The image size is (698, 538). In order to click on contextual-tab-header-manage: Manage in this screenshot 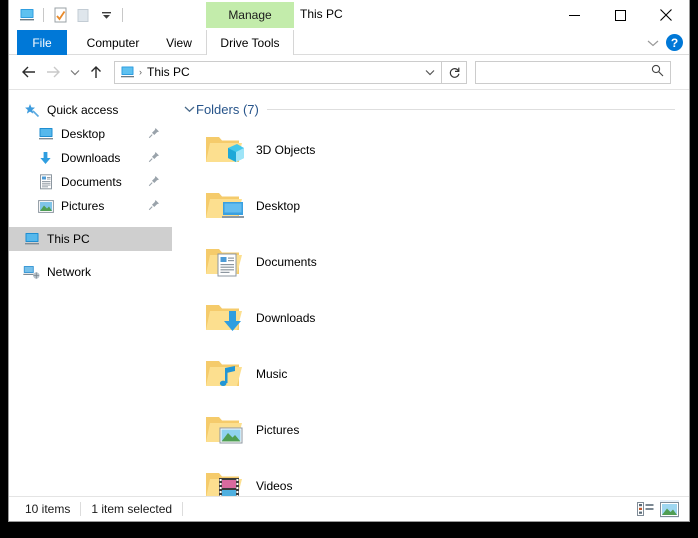, I will do `click(250, 15)`.